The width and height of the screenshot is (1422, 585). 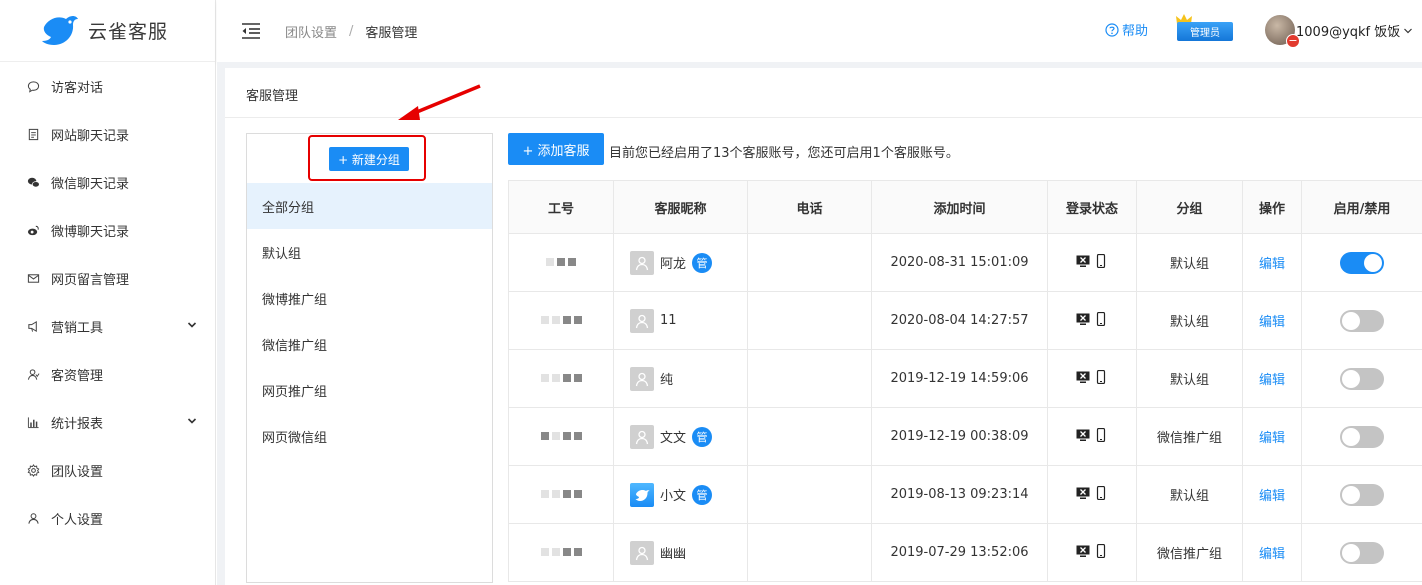 I want to click on table-row: 11 2020-08-04 14:27:57 默认组 编辑, so click(x=965, y=320).